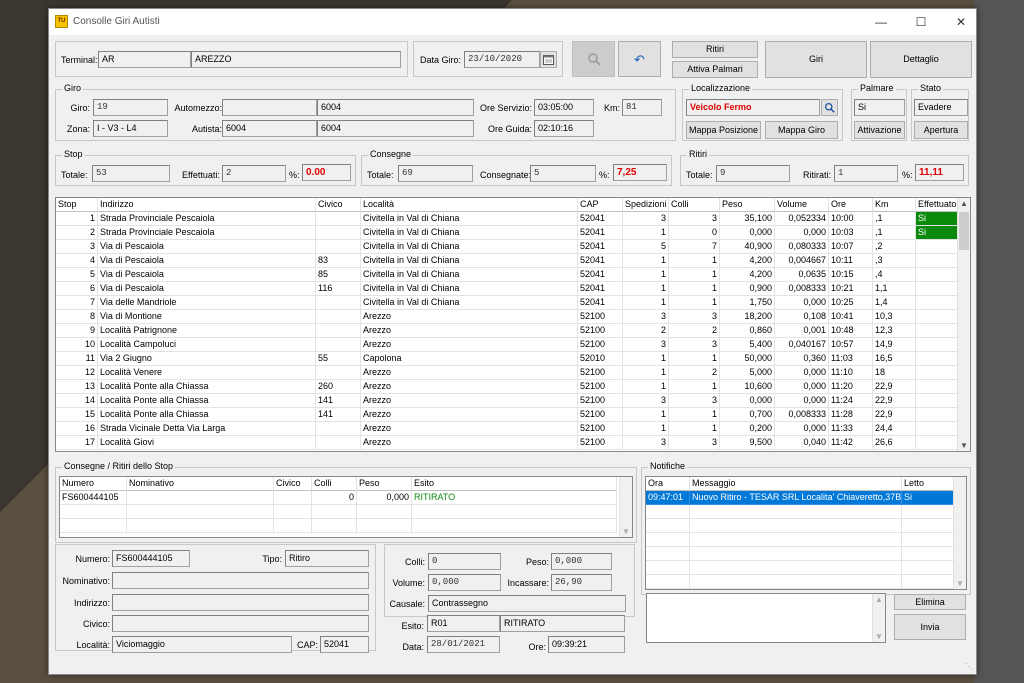 This screenshot has height=683, width=1024. I want to click on title-bar: TU Consolle Giri Autisti — ☐ ✕, so click(512, 22).